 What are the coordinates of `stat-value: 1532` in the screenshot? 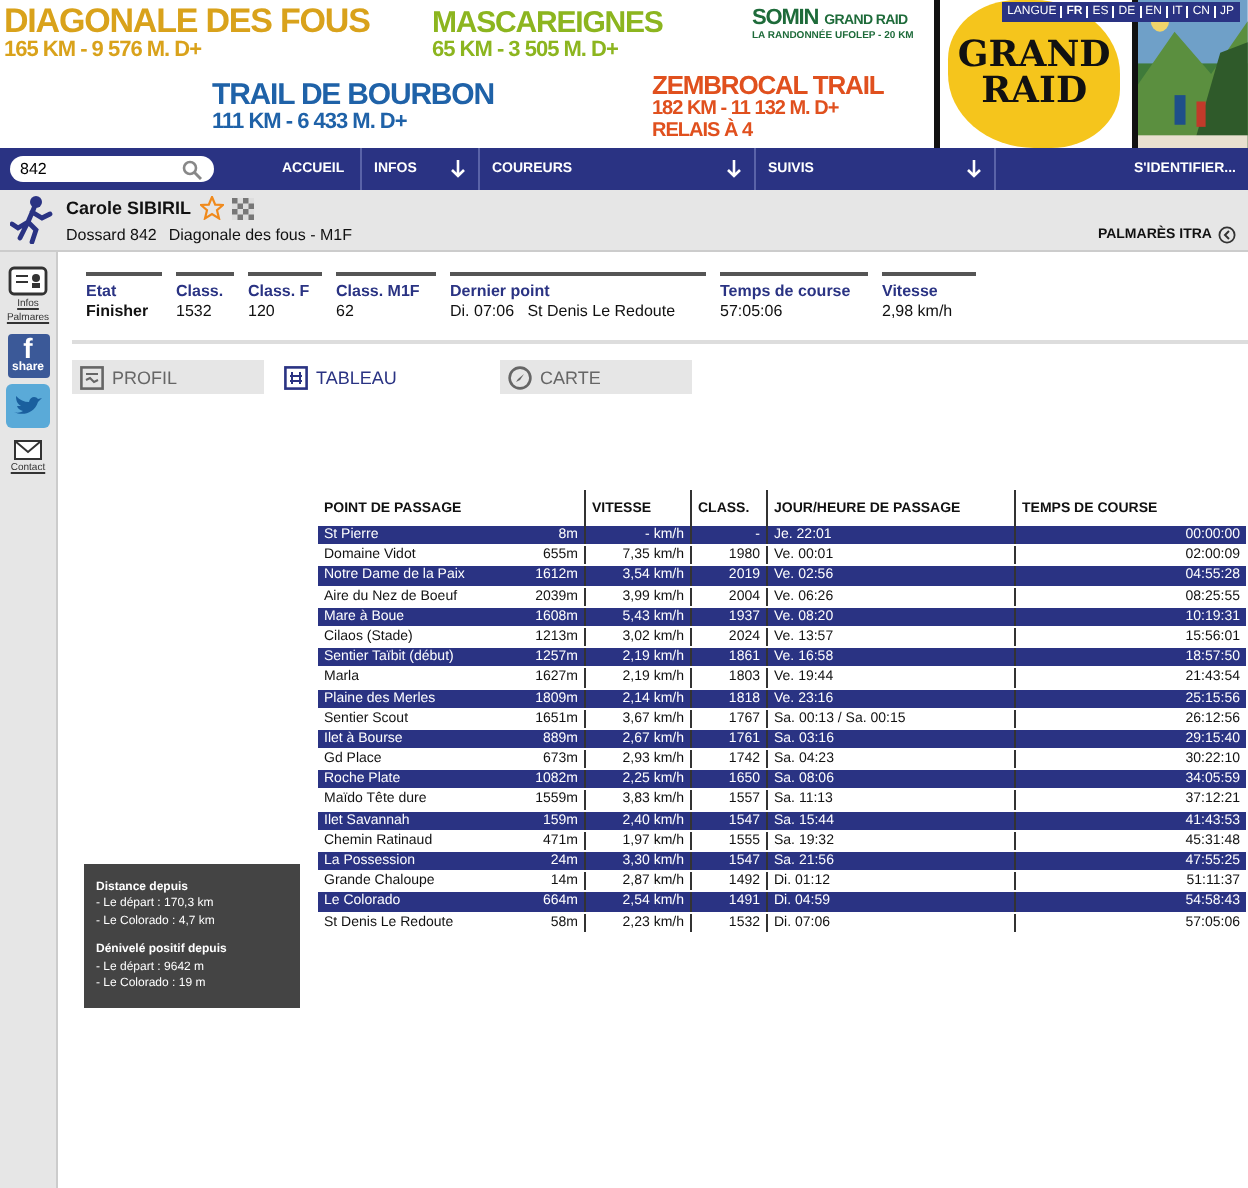 It's located at (195, 311).